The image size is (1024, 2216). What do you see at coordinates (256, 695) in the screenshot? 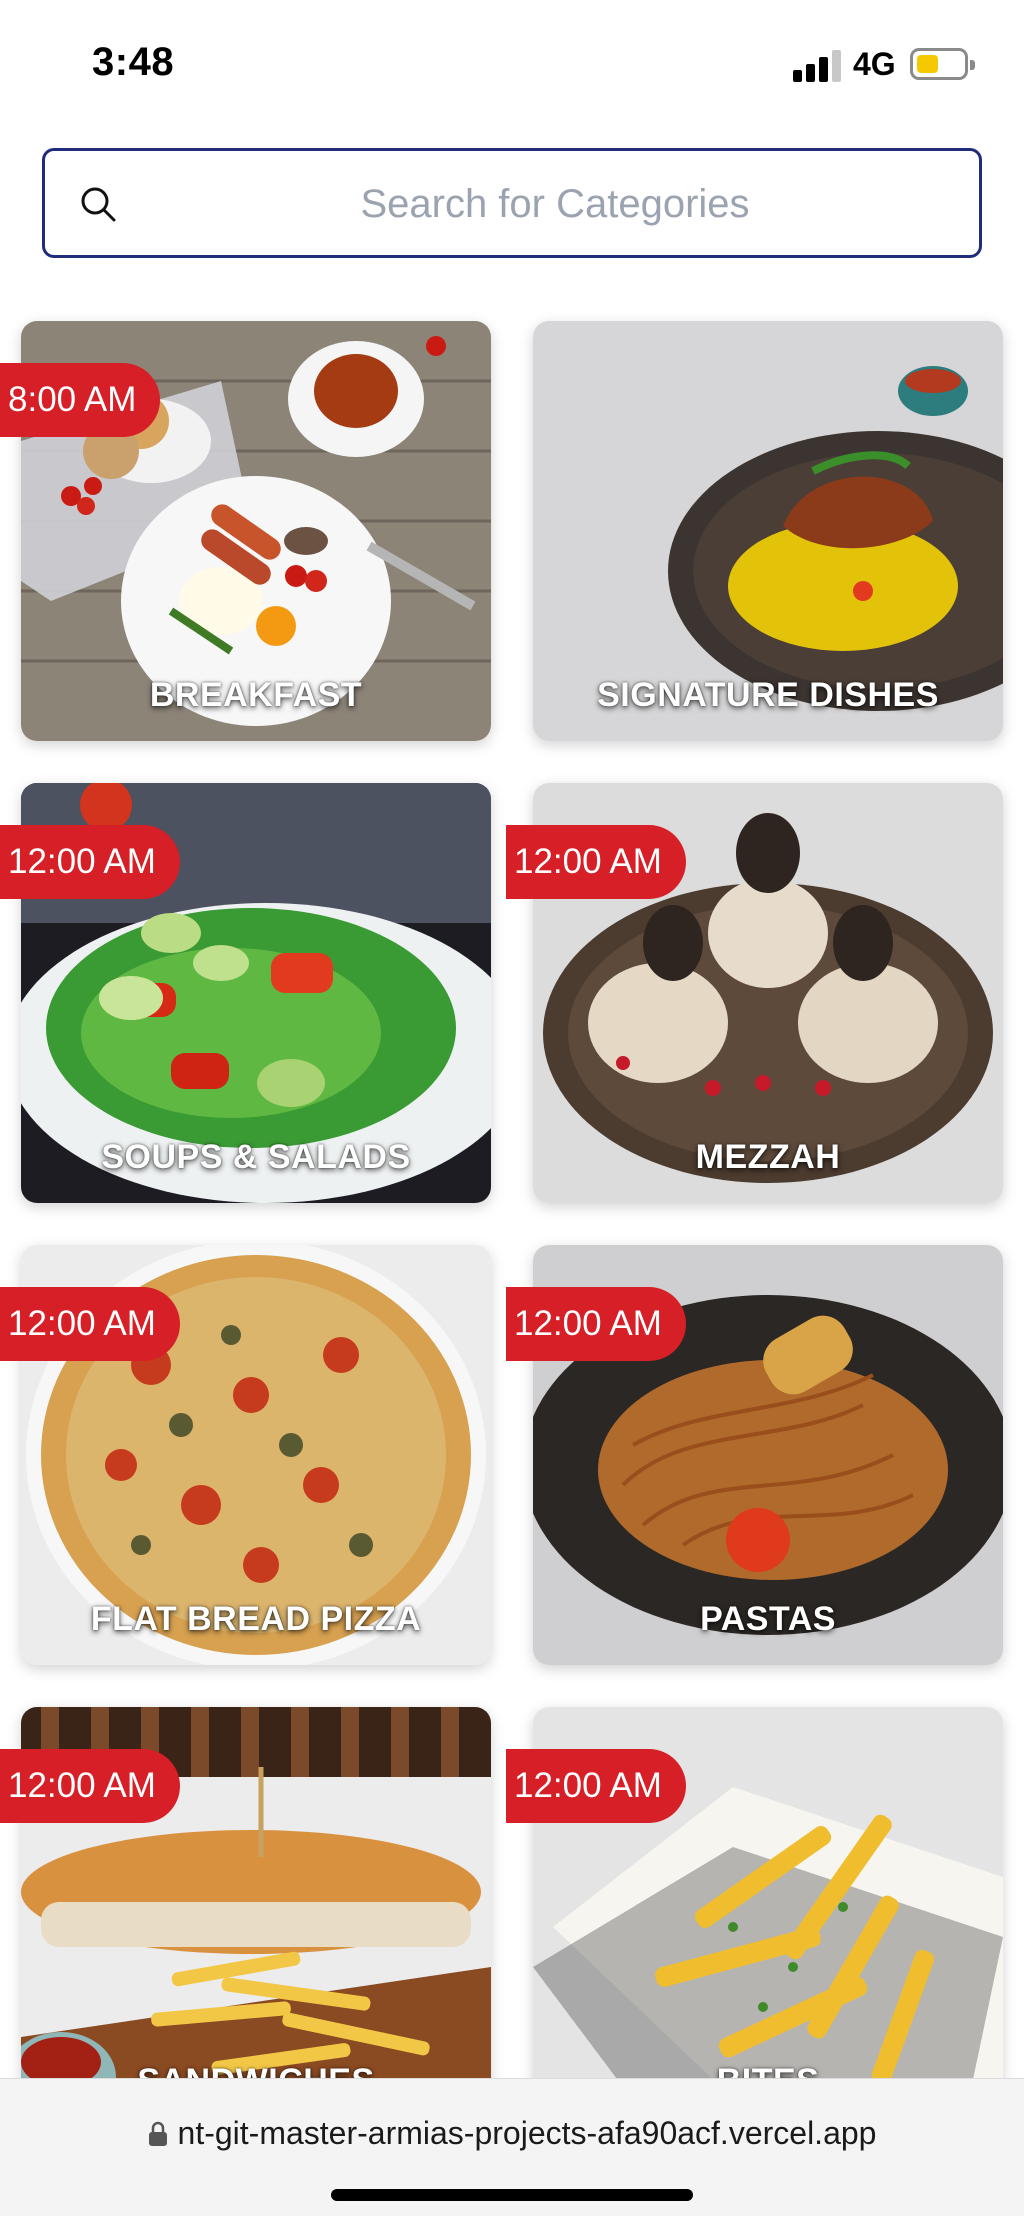
I see `category-title: BREAKFAST` at bounding box center [256, 695].